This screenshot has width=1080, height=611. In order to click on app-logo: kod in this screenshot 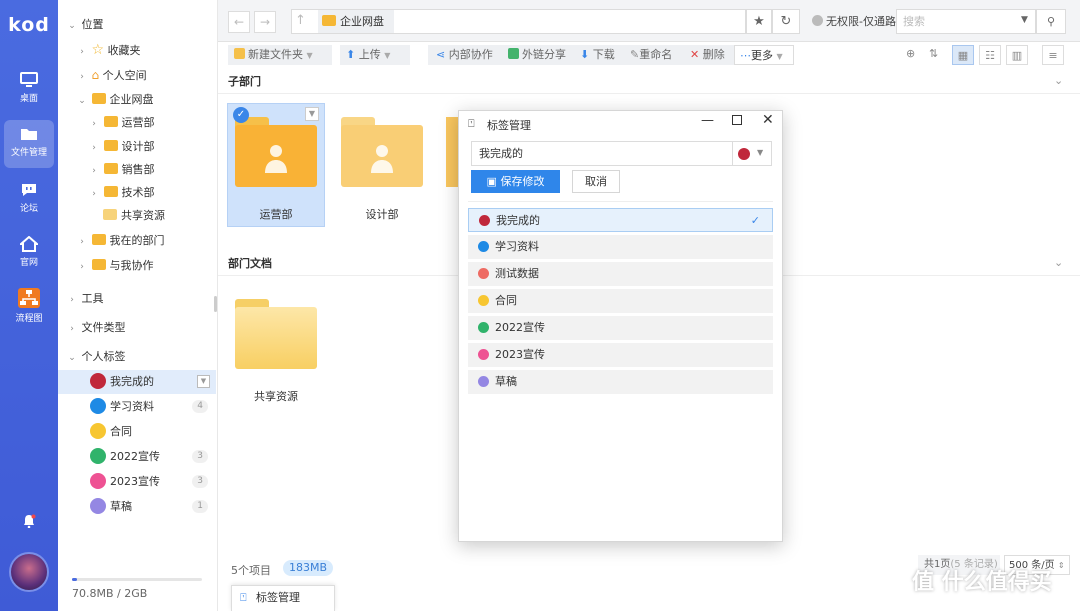, I will do `click(29, 25)`.